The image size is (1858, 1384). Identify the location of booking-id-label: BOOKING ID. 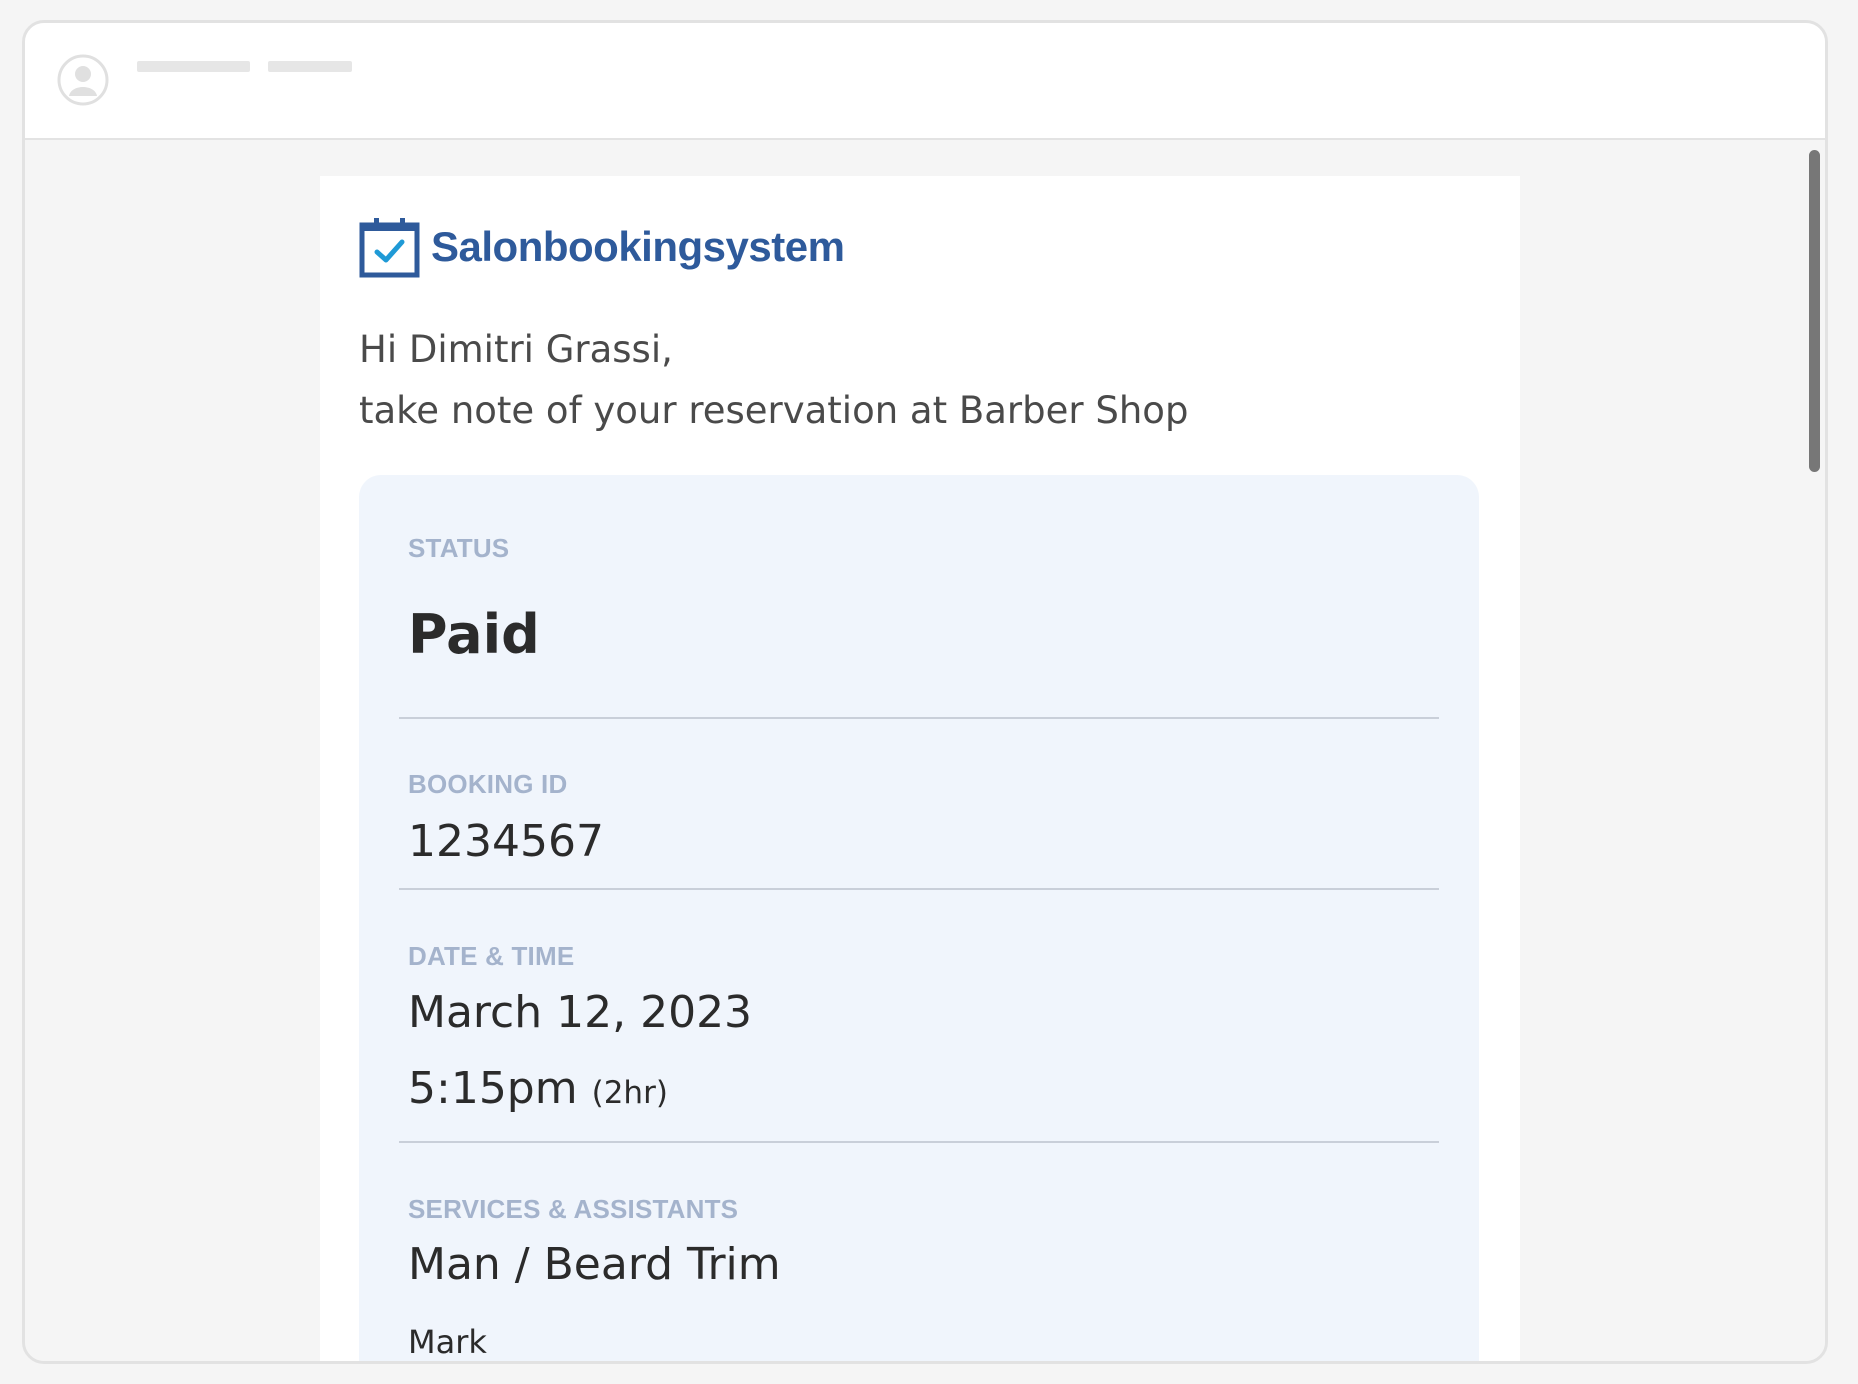
(488, 784).